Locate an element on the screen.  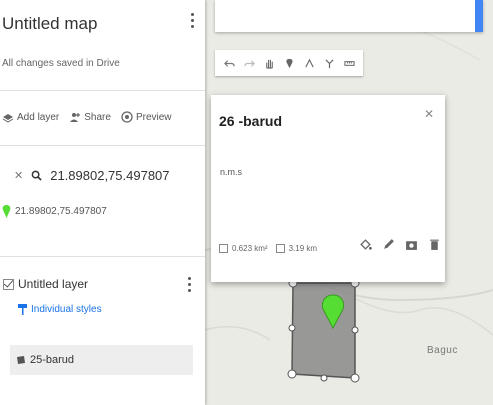
individual-styles-link: Individual styles is located at coordinates (60, 309).